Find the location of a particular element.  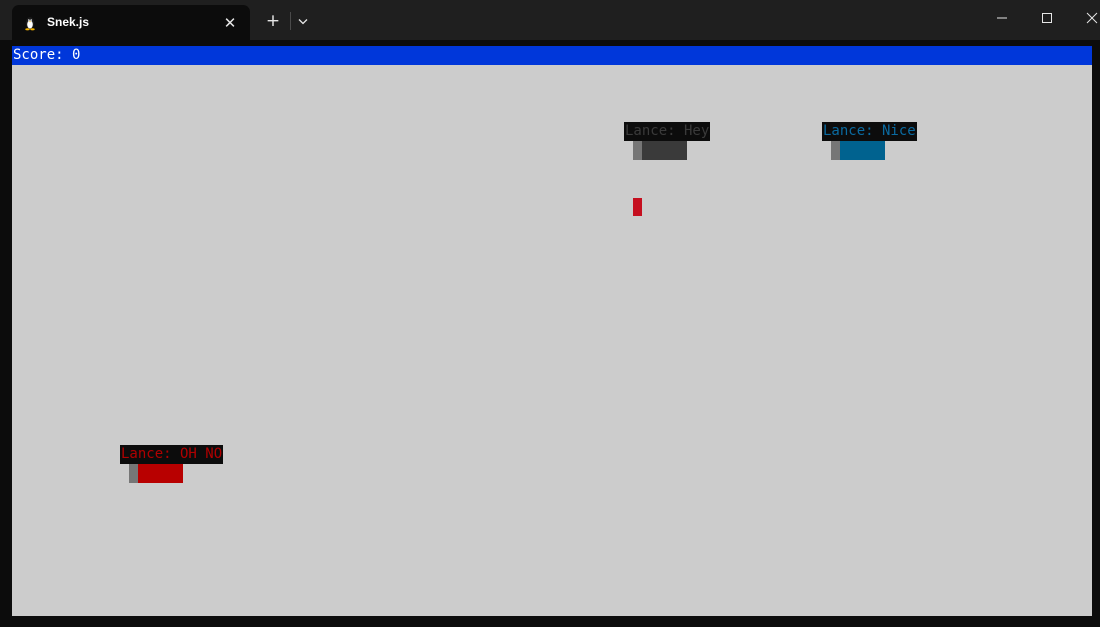

minimize-icon is located at coordinates (1002, 18).